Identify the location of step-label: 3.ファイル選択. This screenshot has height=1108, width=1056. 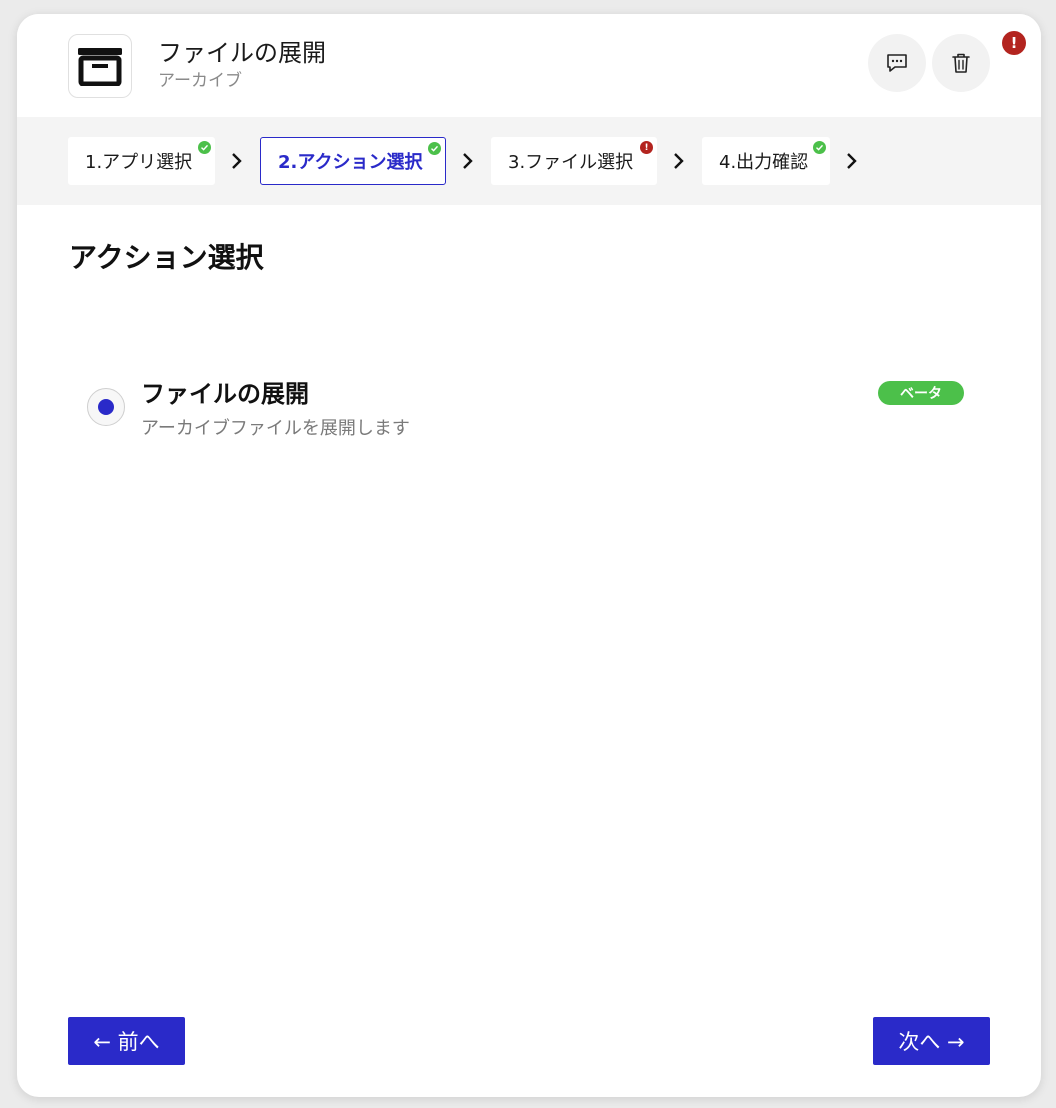
(571, 162).